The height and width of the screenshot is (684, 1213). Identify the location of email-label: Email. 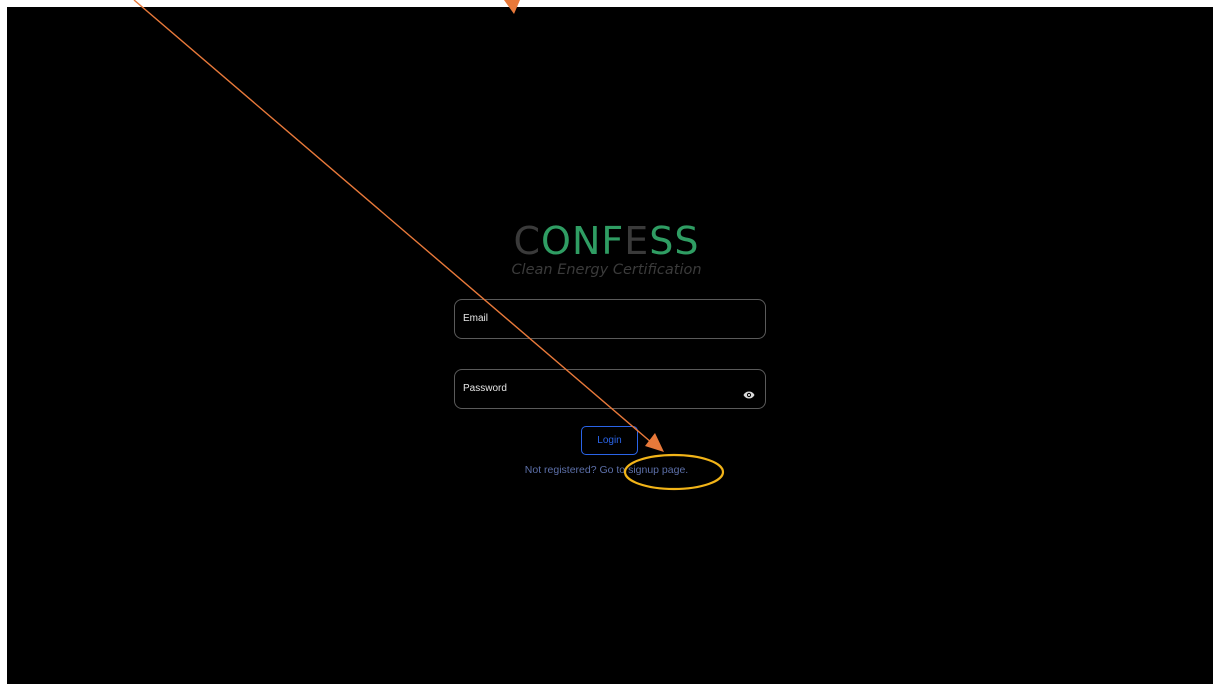
(476, 318).